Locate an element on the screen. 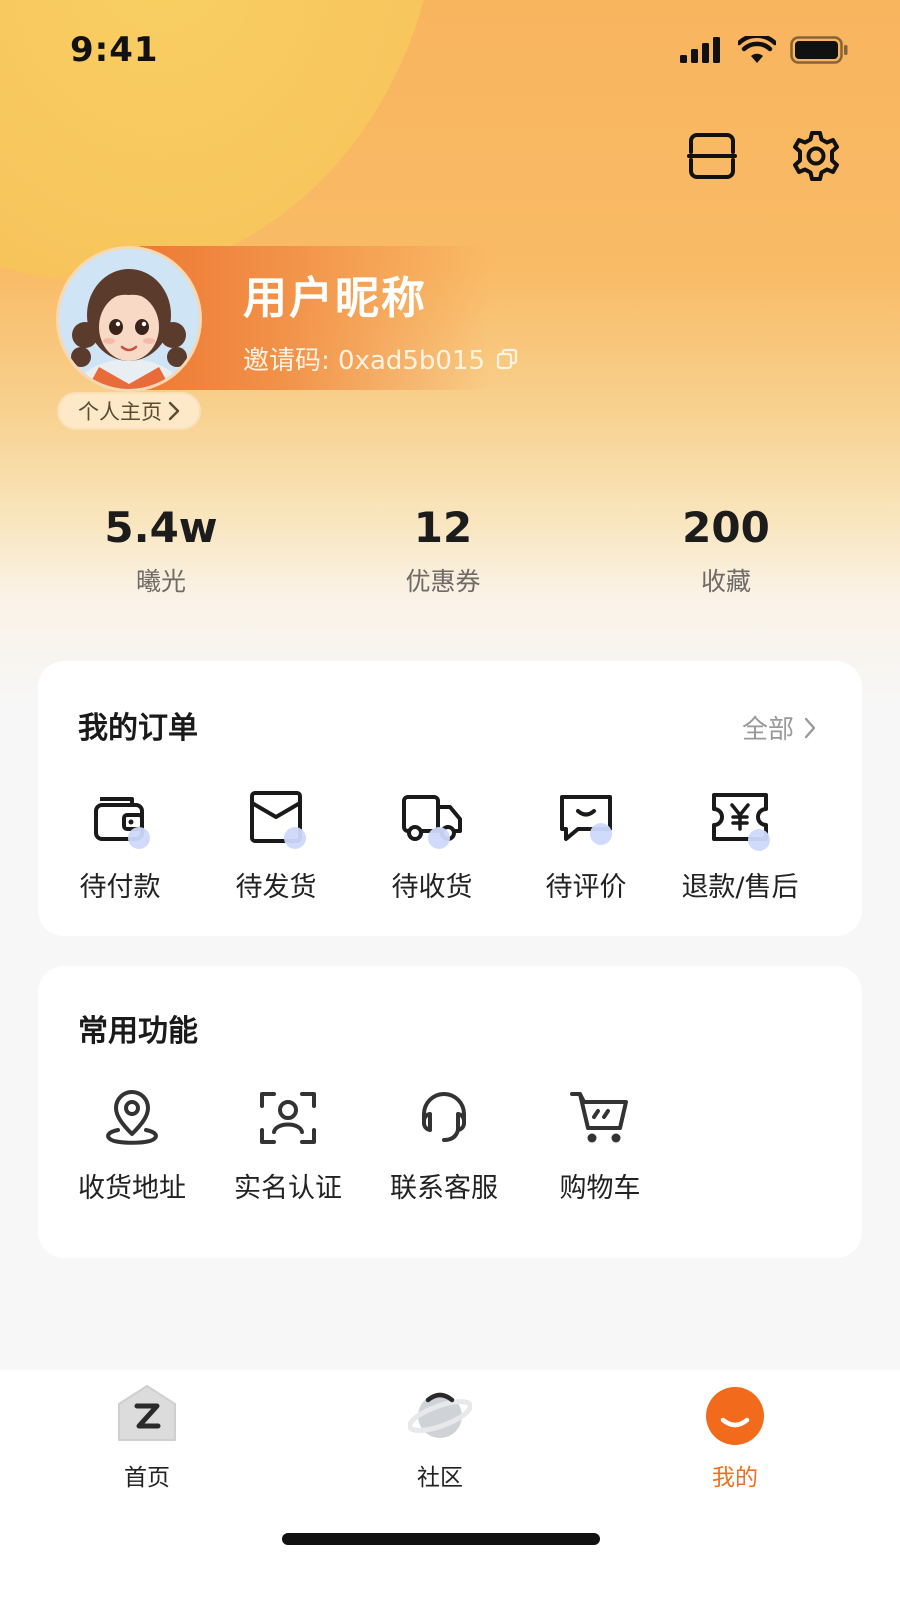 This screenshot has height=1600, width=900. stat-value: 5.4w is located at coordinates (161, 527).